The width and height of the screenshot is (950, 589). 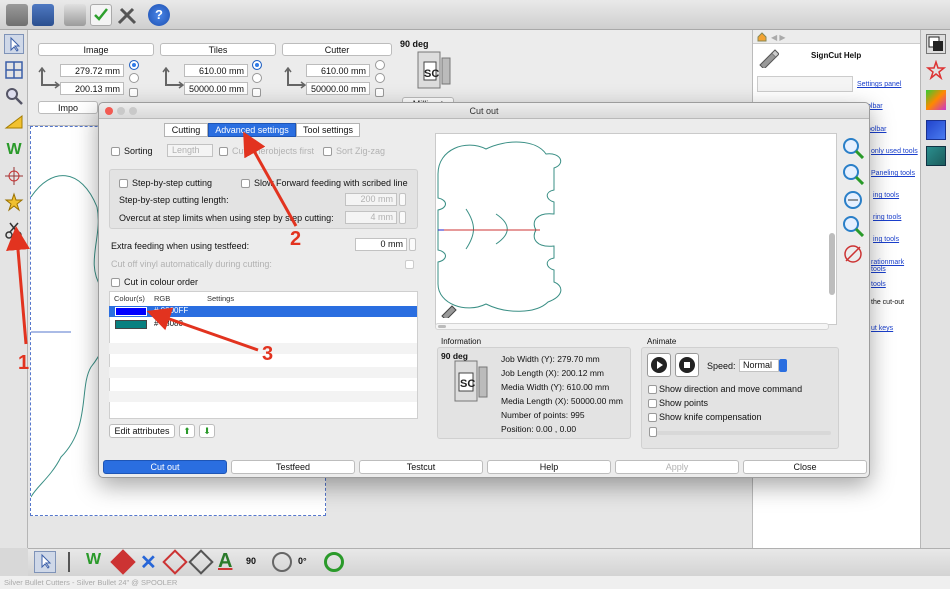 I want to click on annotation-number-1: 1, so click(x=24, y=363).